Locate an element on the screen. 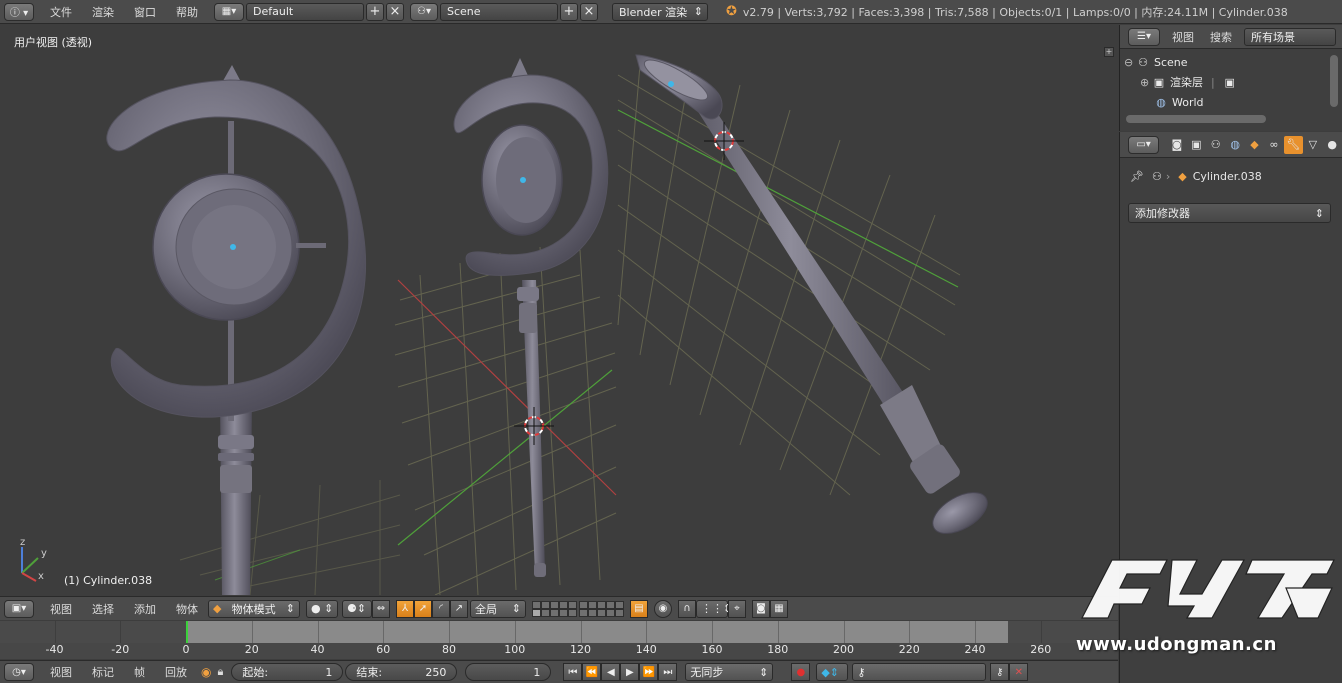 Image resolution: width=1342 pixels, height=683 pixels. editor-type-info-button: ⓘ ▾ is located at coordinates (19, 11).